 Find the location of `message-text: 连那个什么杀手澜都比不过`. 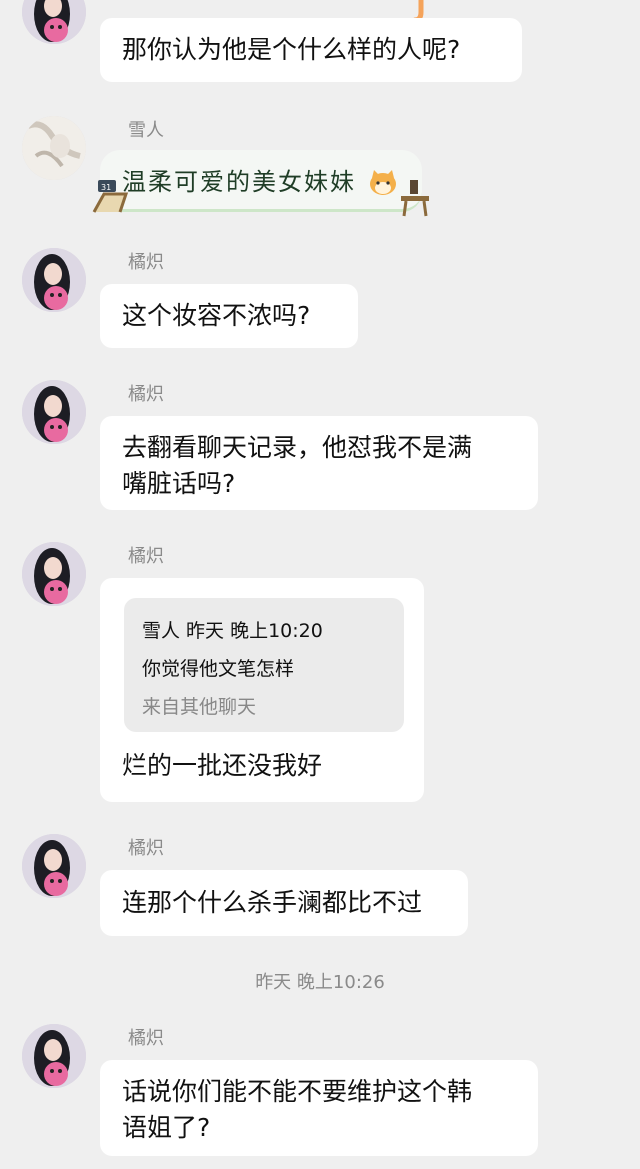

message-text: 连那个什么杀手澜都比不过 is located at coordinates (272, 902).